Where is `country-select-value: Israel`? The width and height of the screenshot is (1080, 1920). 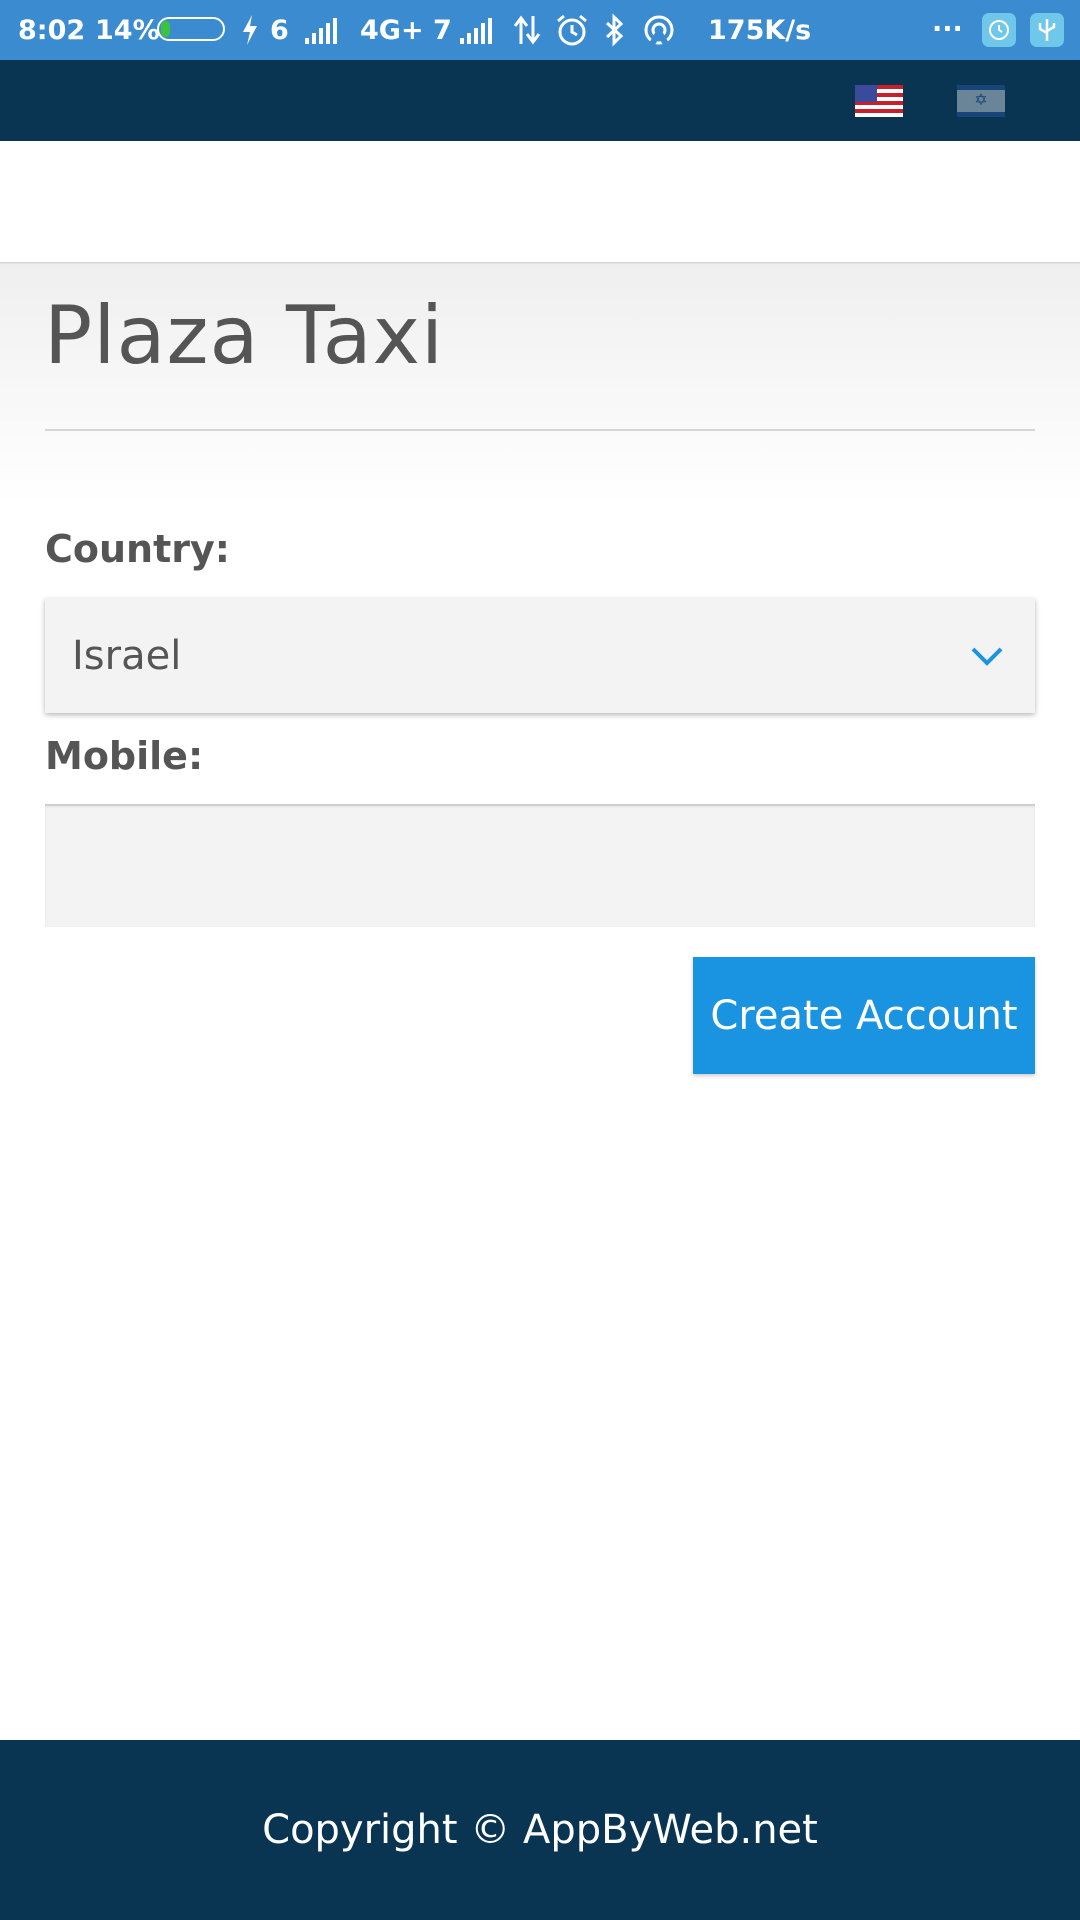
country-select-value: Israel is located at coordinates (127, 655).